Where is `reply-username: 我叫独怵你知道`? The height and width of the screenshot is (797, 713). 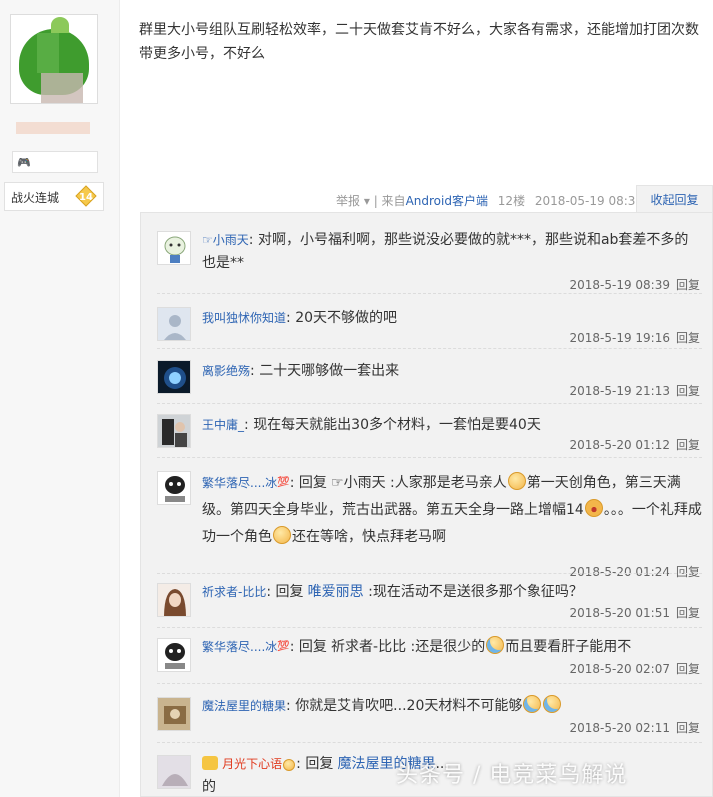
reply-username: 我叫独怵你知道 is located at coordinates (244, 318).